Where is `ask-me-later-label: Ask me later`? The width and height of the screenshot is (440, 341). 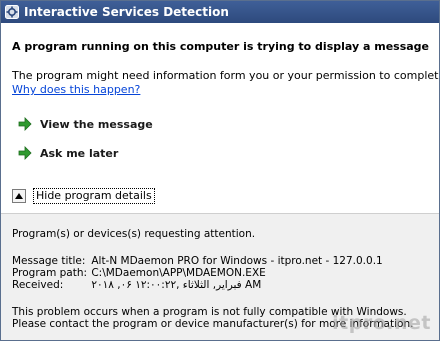 ask-me-later-label: Ask me later is located at coordinates (79, 153).